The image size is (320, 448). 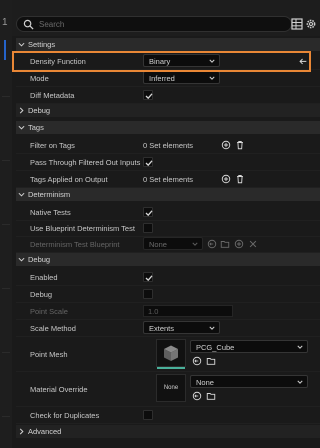 I want to click on table-view-icon, so click(x=297, y=24).